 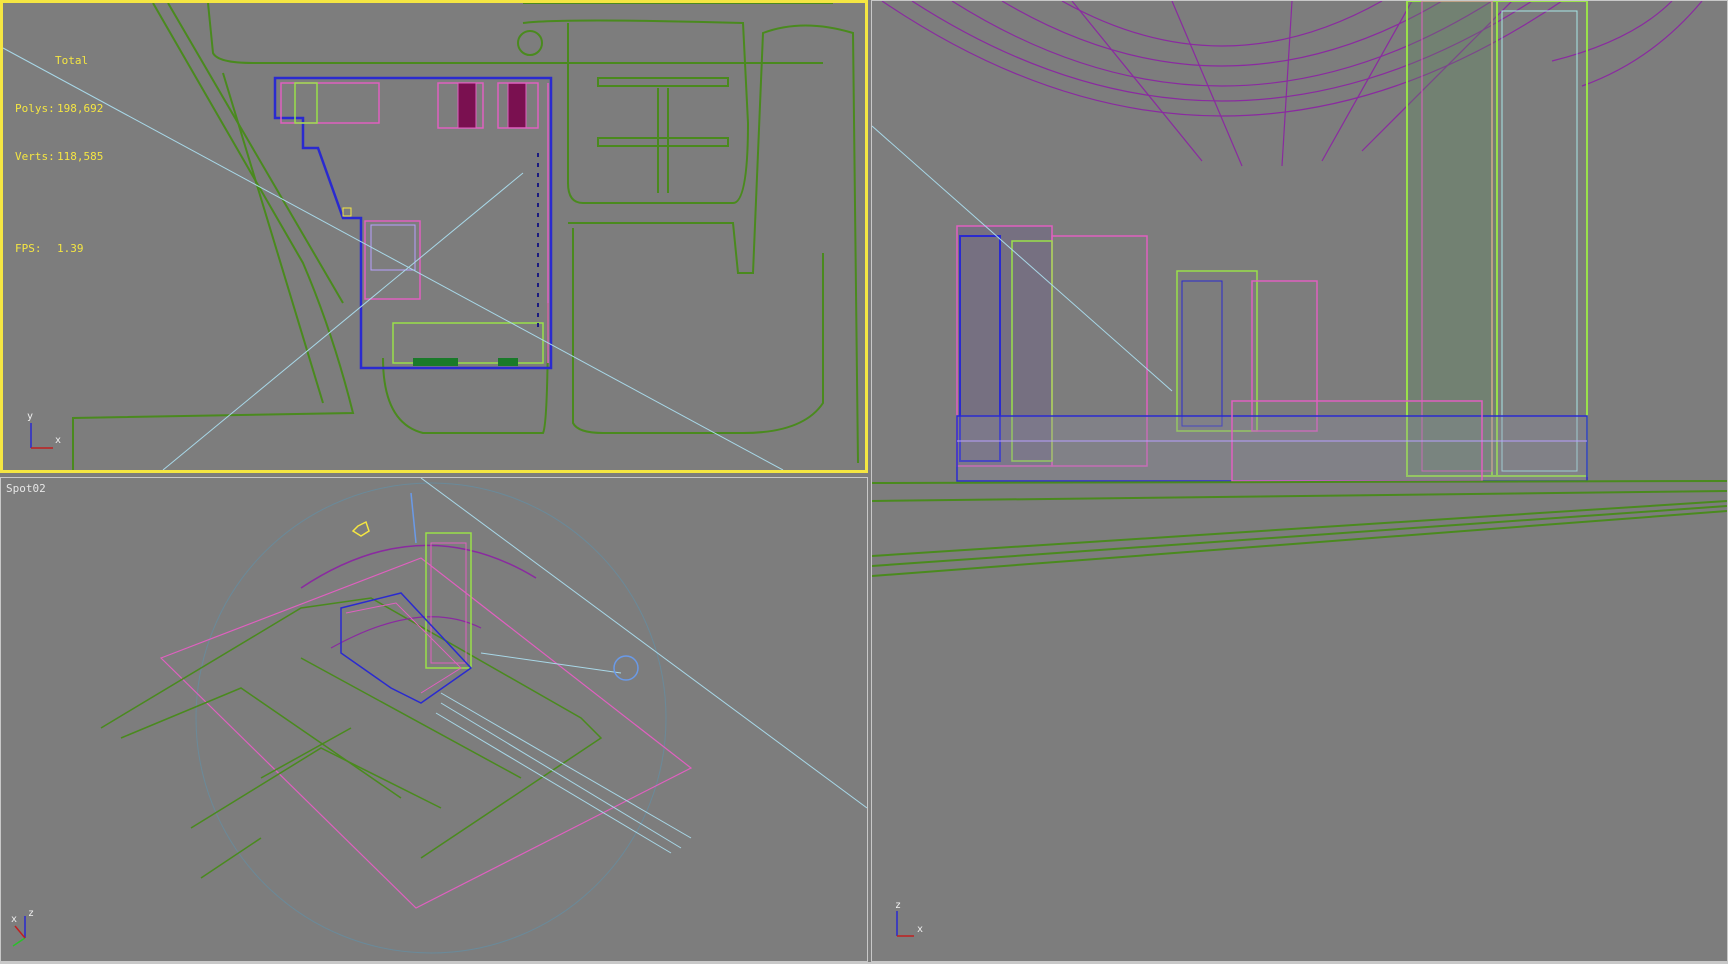 What do you see at coordinates (1292, 84) in the screenshot?
I see `sky-dome` at bounding box center [1292, 84].